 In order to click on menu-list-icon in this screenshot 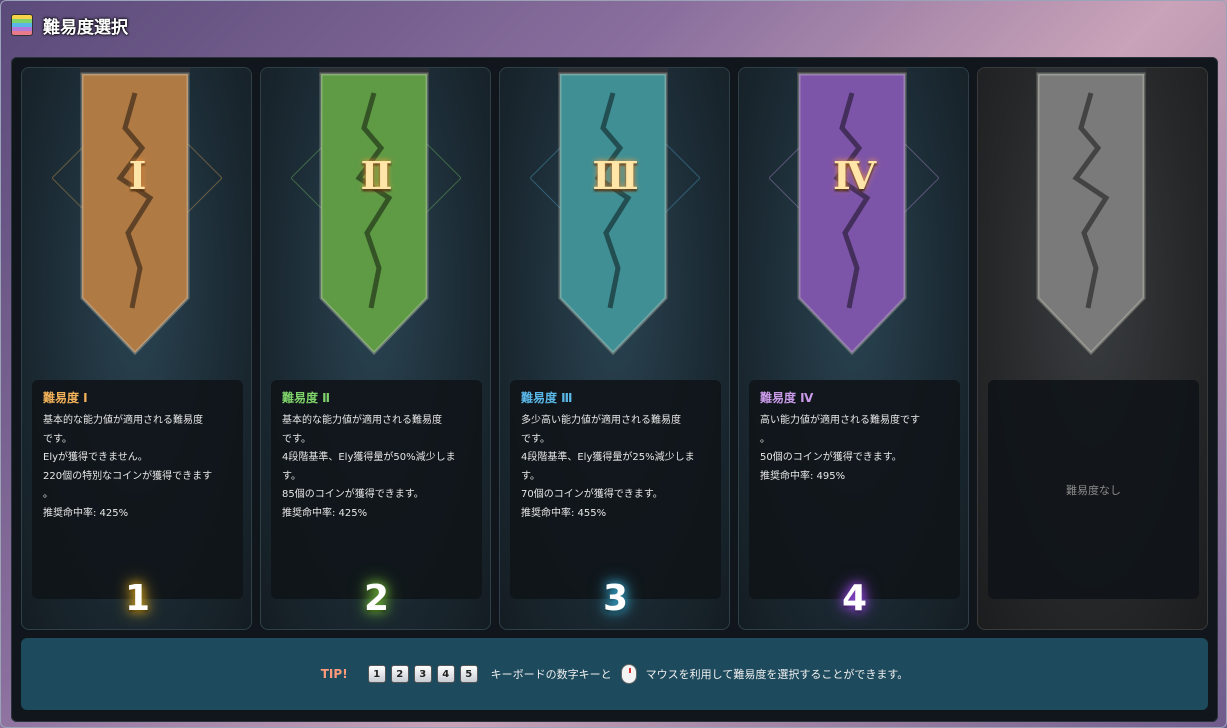, I will do `click(22, 25)`.